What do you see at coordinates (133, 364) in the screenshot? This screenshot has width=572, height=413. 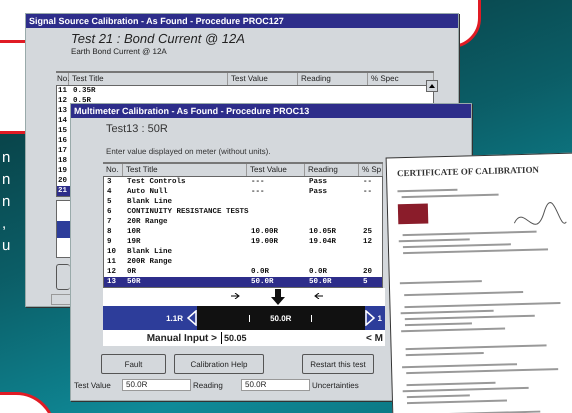 I see `action-button: Fault` at bounding box center [133, 364].